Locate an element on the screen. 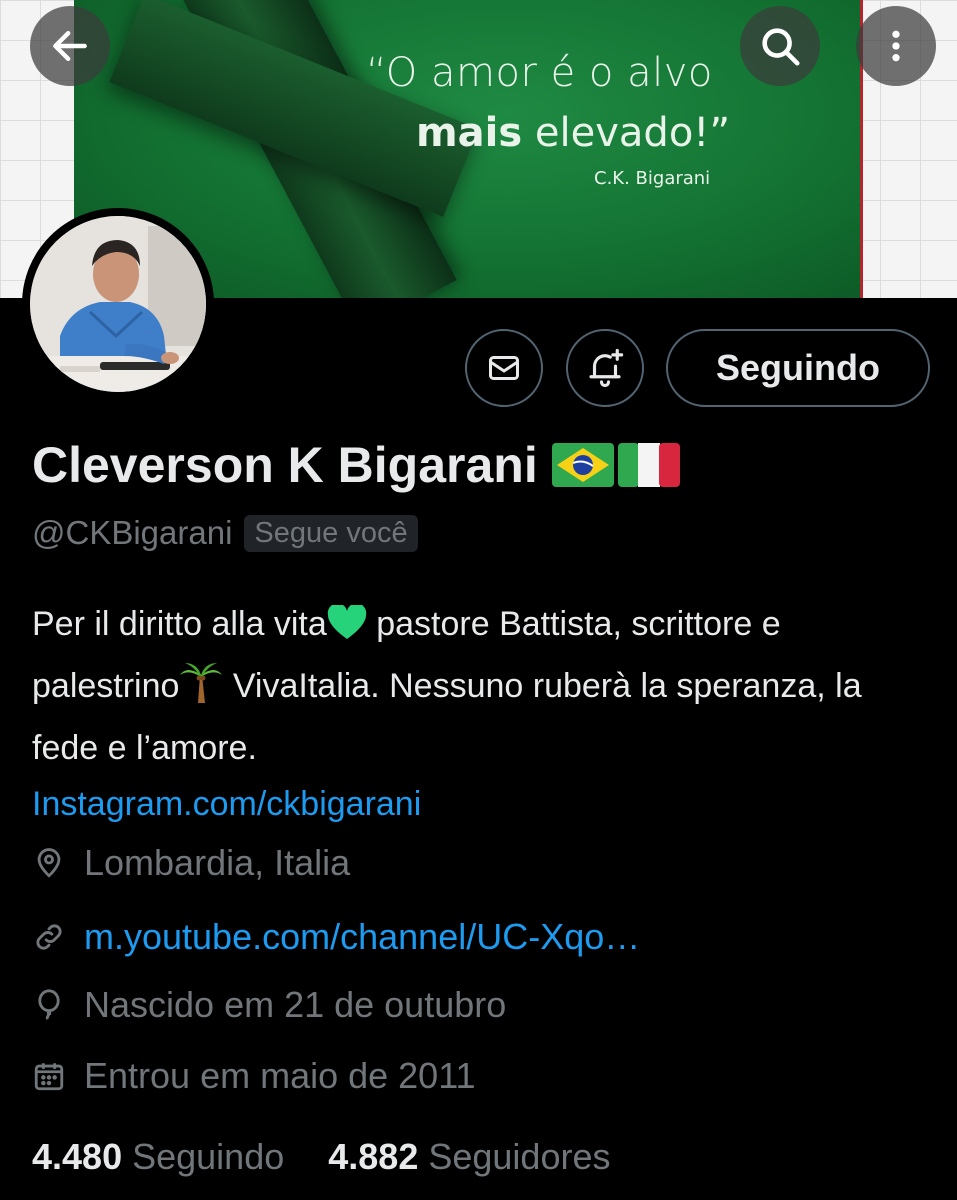 This screenshot has height=1200, width=957. location-text: Lombardia, Italia is located at coordinates (217, 862).